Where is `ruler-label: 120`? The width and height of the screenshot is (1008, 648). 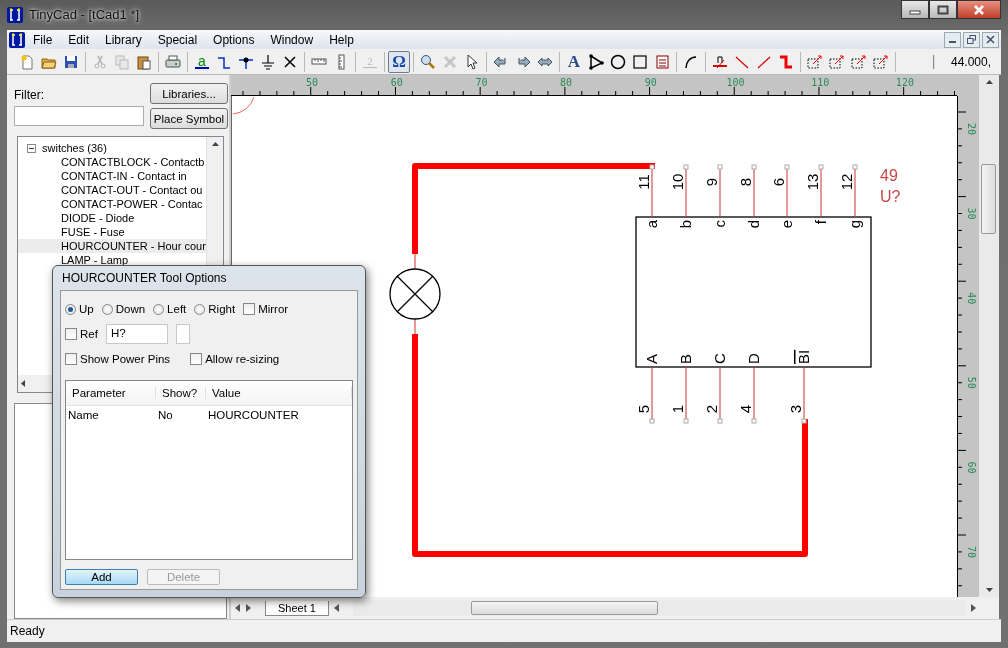
ruler-label: 120 is located at coordinates (904, 83).